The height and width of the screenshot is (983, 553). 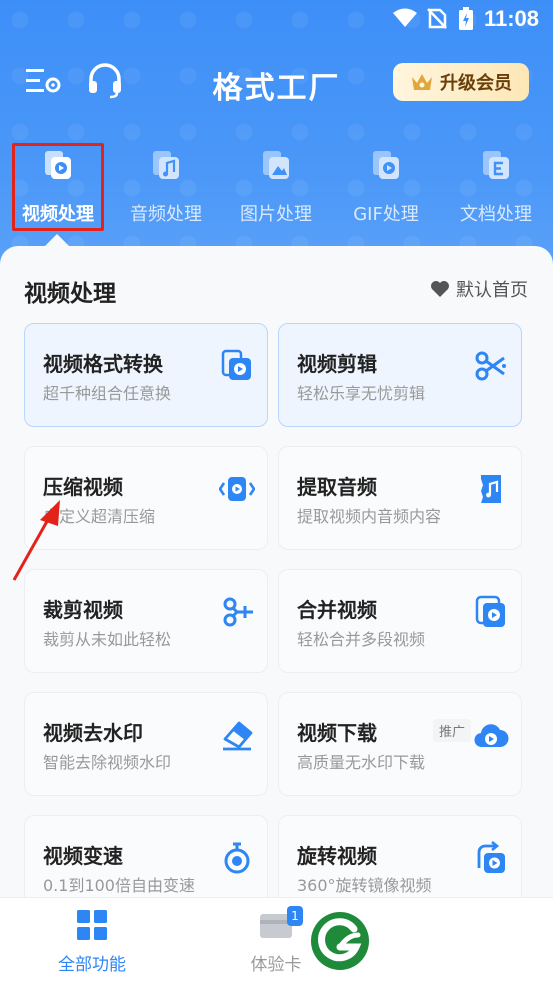 I want to click on card-title: 视频剪辑, so click(x=337, y=364).